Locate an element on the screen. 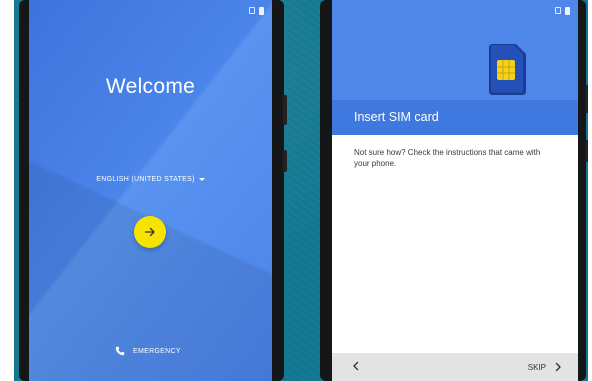 The image size is (592, 381). bottom-nav-bar: SKIP is located at coordinates (455, 367).